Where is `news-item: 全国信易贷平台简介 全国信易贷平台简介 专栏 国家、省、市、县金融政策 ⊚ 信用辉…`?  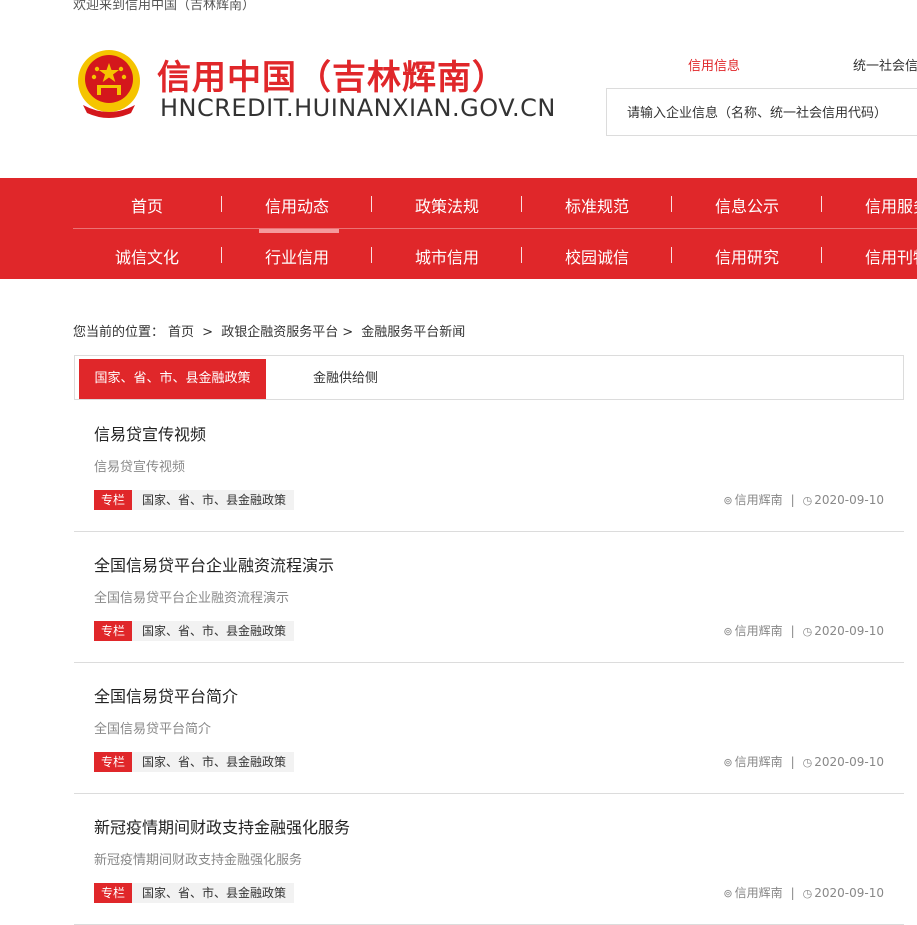
news-item: 全国信易贷平台简介 全国信易贷平台简介 专栏 国家、省、市、县金融政策 ⊚ 信用辉… is located at coordinates (489, 728).